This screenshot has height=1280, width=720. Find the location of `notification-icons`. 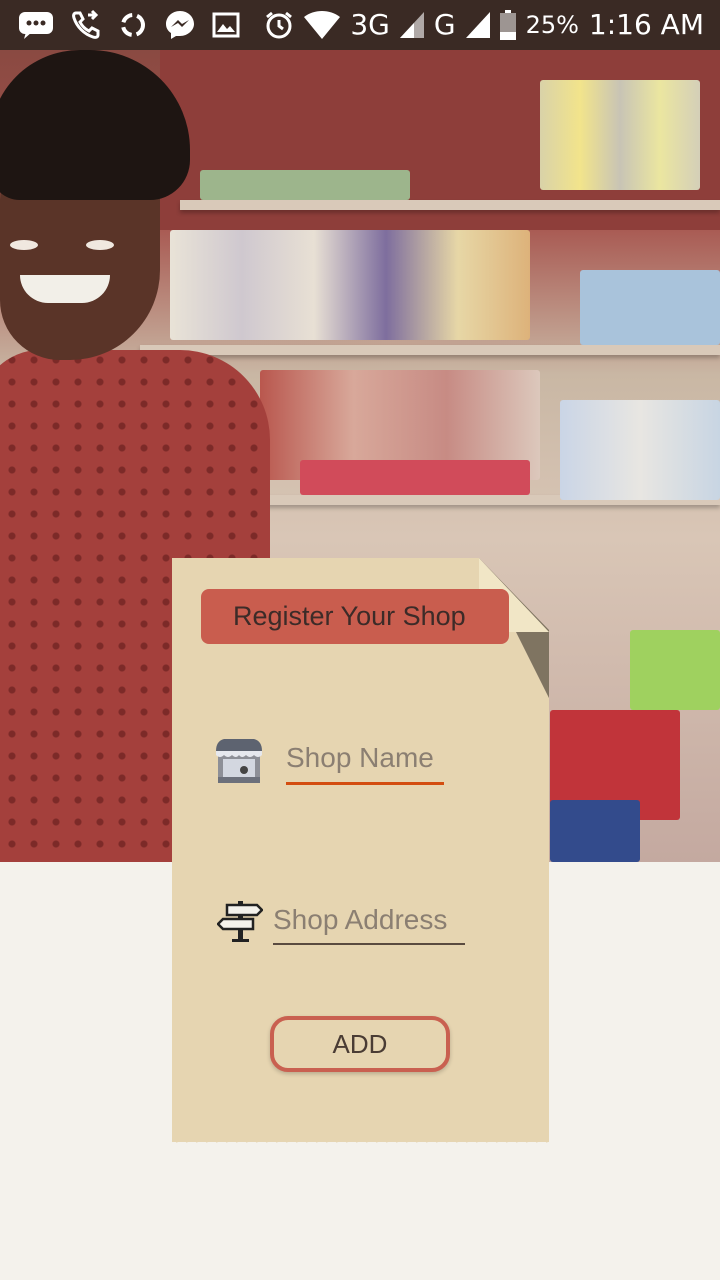

notification-icons is located at coordinates (129, 25).